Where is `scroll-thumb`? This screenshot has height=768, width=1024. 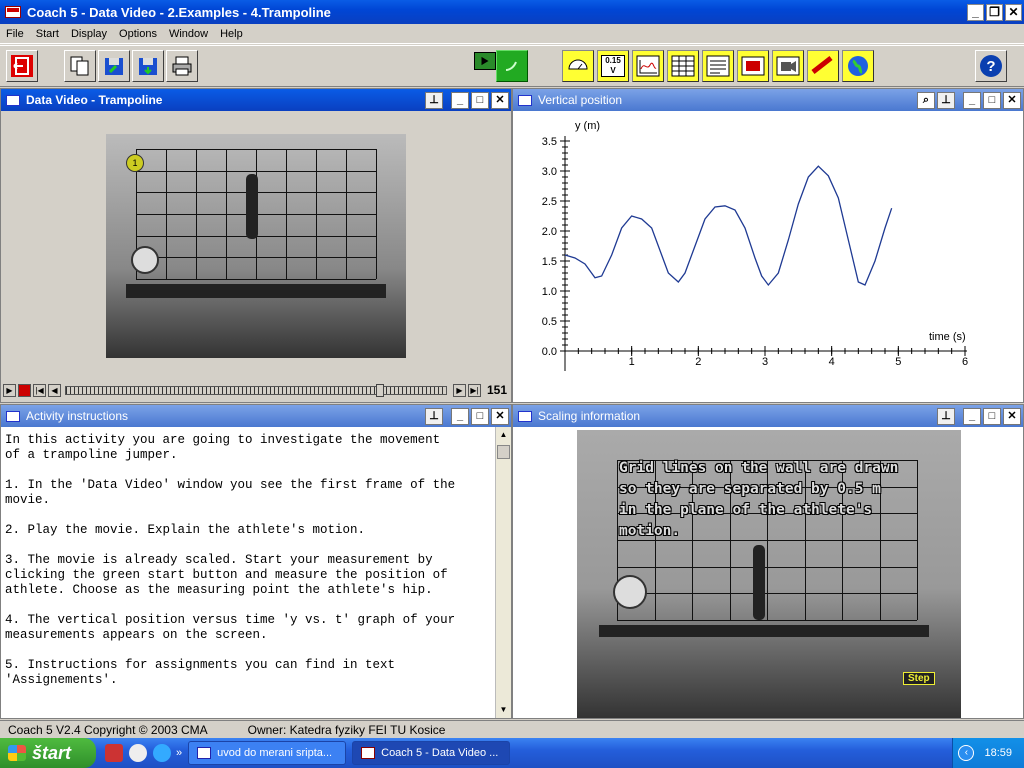 scroll-thumb is located at coordinates (503, 452).